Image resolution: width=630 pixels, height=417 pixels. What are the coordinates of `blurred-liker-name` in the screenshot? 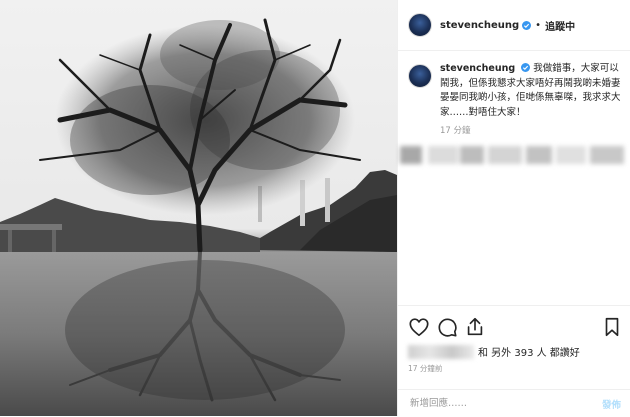 It's located at (441, 351).